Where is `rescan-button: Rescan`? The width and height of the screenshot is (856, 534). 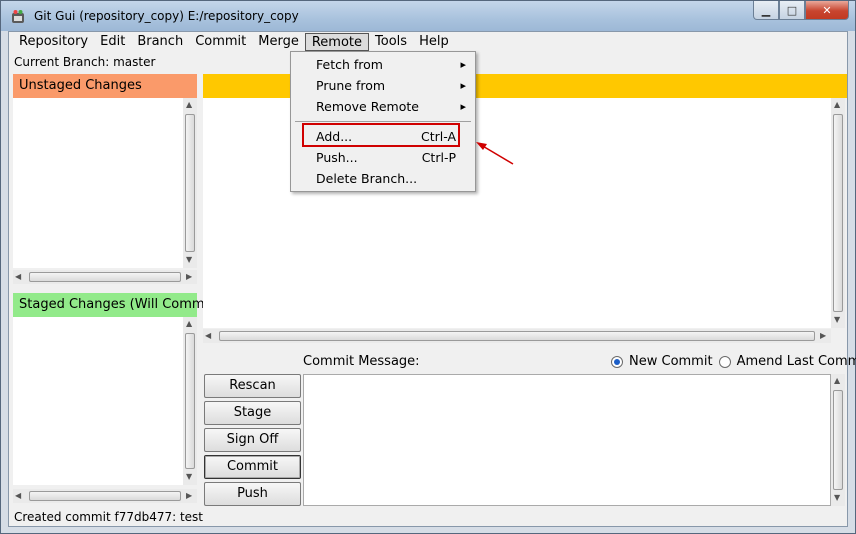 rescan-button: Rescan is located at coordinates (252, 386).